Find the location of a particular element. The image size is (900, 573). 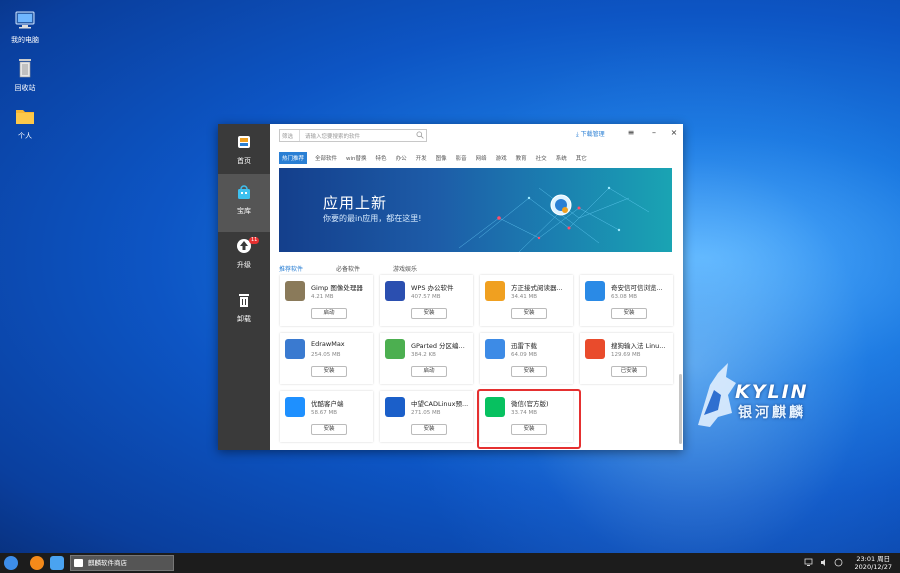

uninstall-icon is located at coordinates (244, 300).